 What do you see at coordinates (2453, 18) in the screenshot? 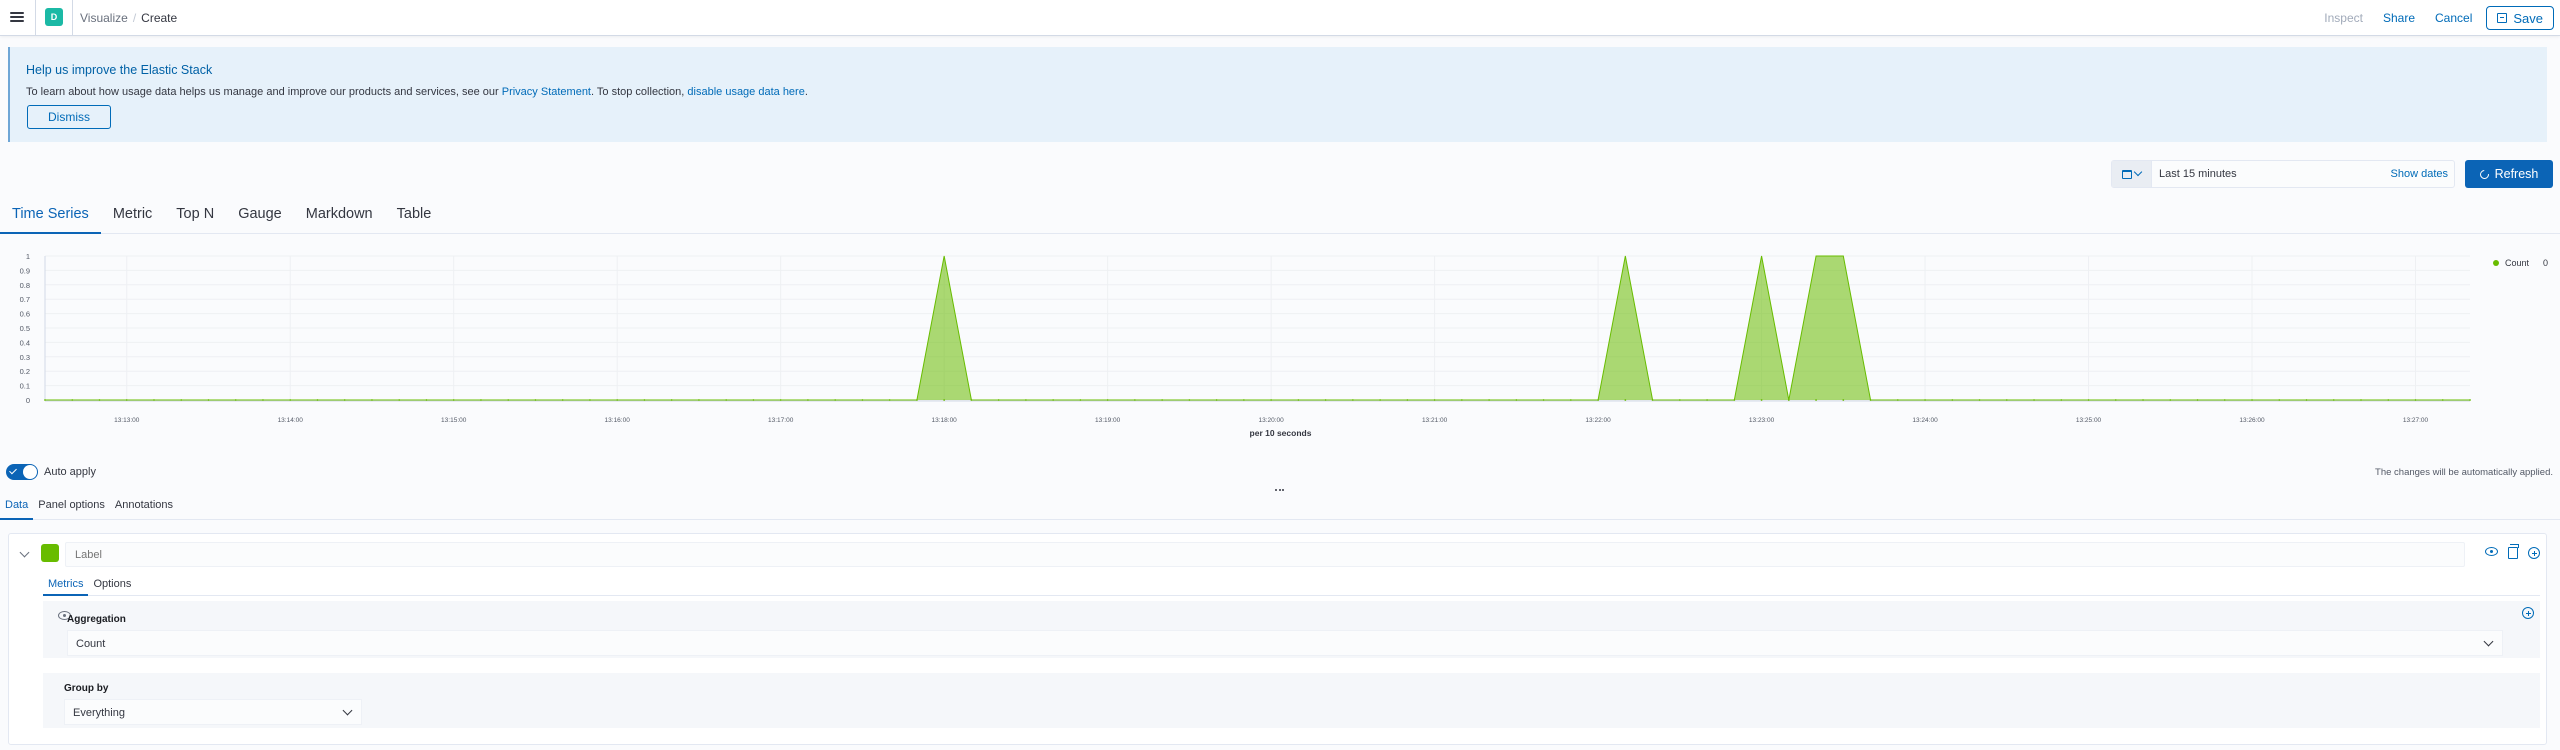
I see `cancel-button: Cancel` at bounding box center [2453, 18].